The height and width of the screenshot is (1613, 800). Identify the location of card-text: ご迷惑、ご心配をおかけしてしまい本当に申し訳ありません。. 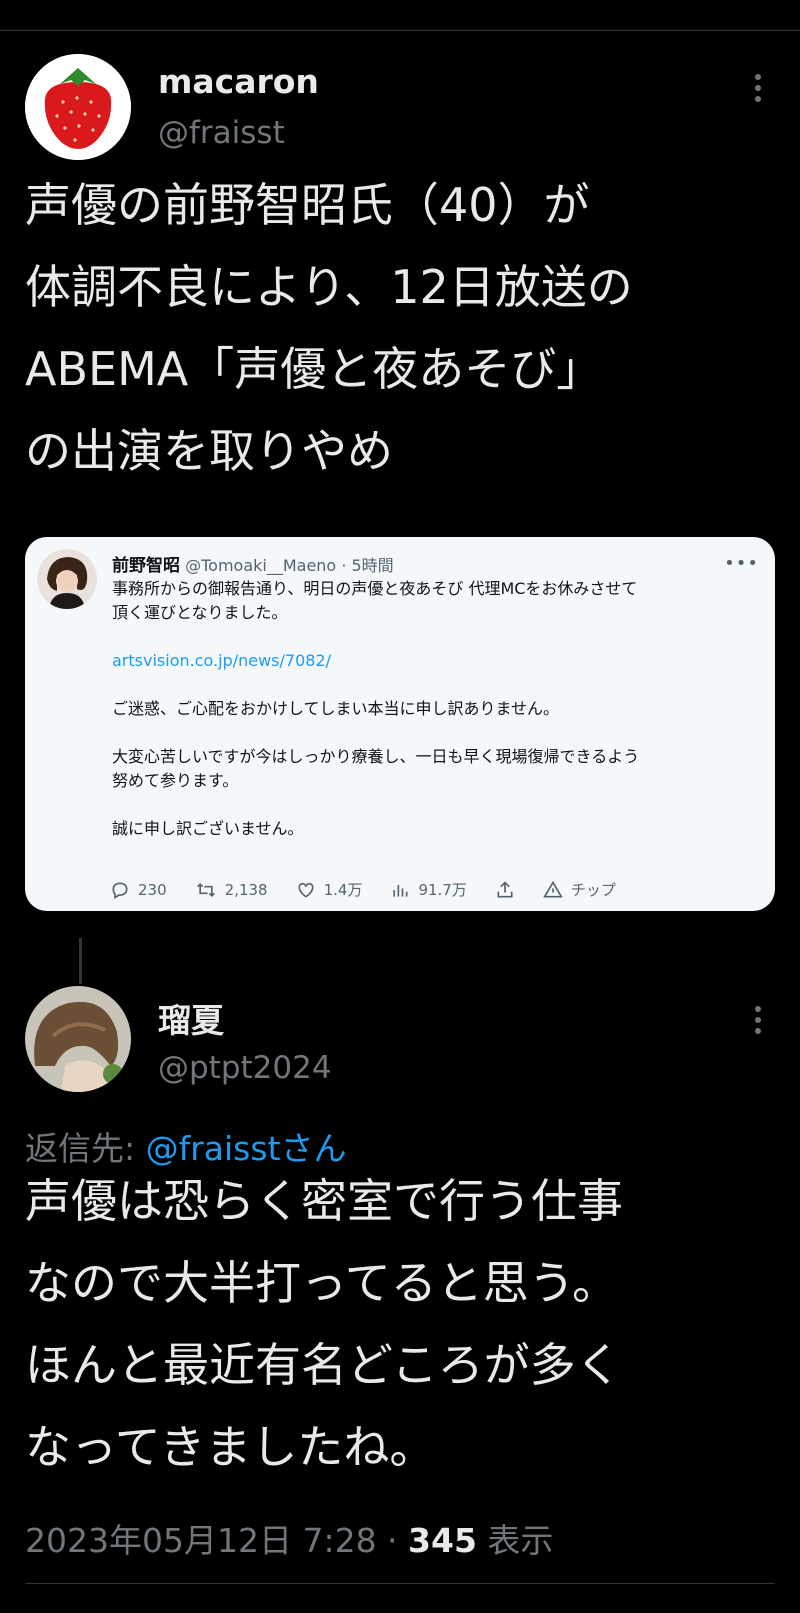
(336, 708).